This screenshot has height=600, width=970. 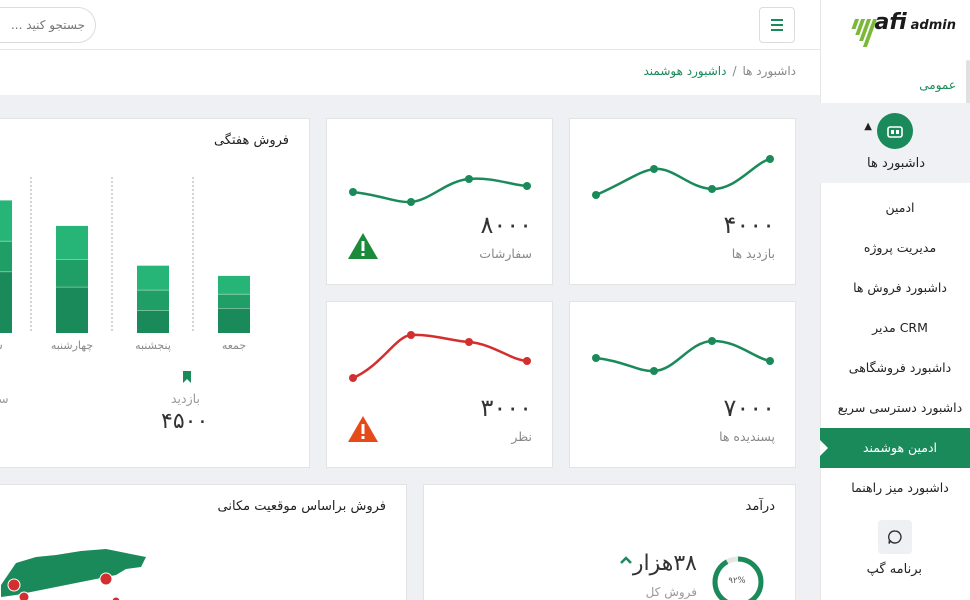 I want to click on sidebar-item: داشبورد دسترسی سریع, so click(x=895, y=408).